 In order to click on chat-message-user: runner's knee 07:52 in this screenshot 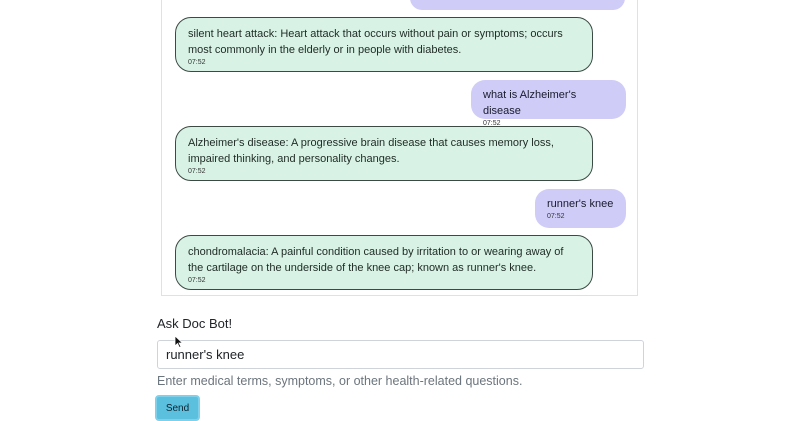, I will do `click(580, 208)`.